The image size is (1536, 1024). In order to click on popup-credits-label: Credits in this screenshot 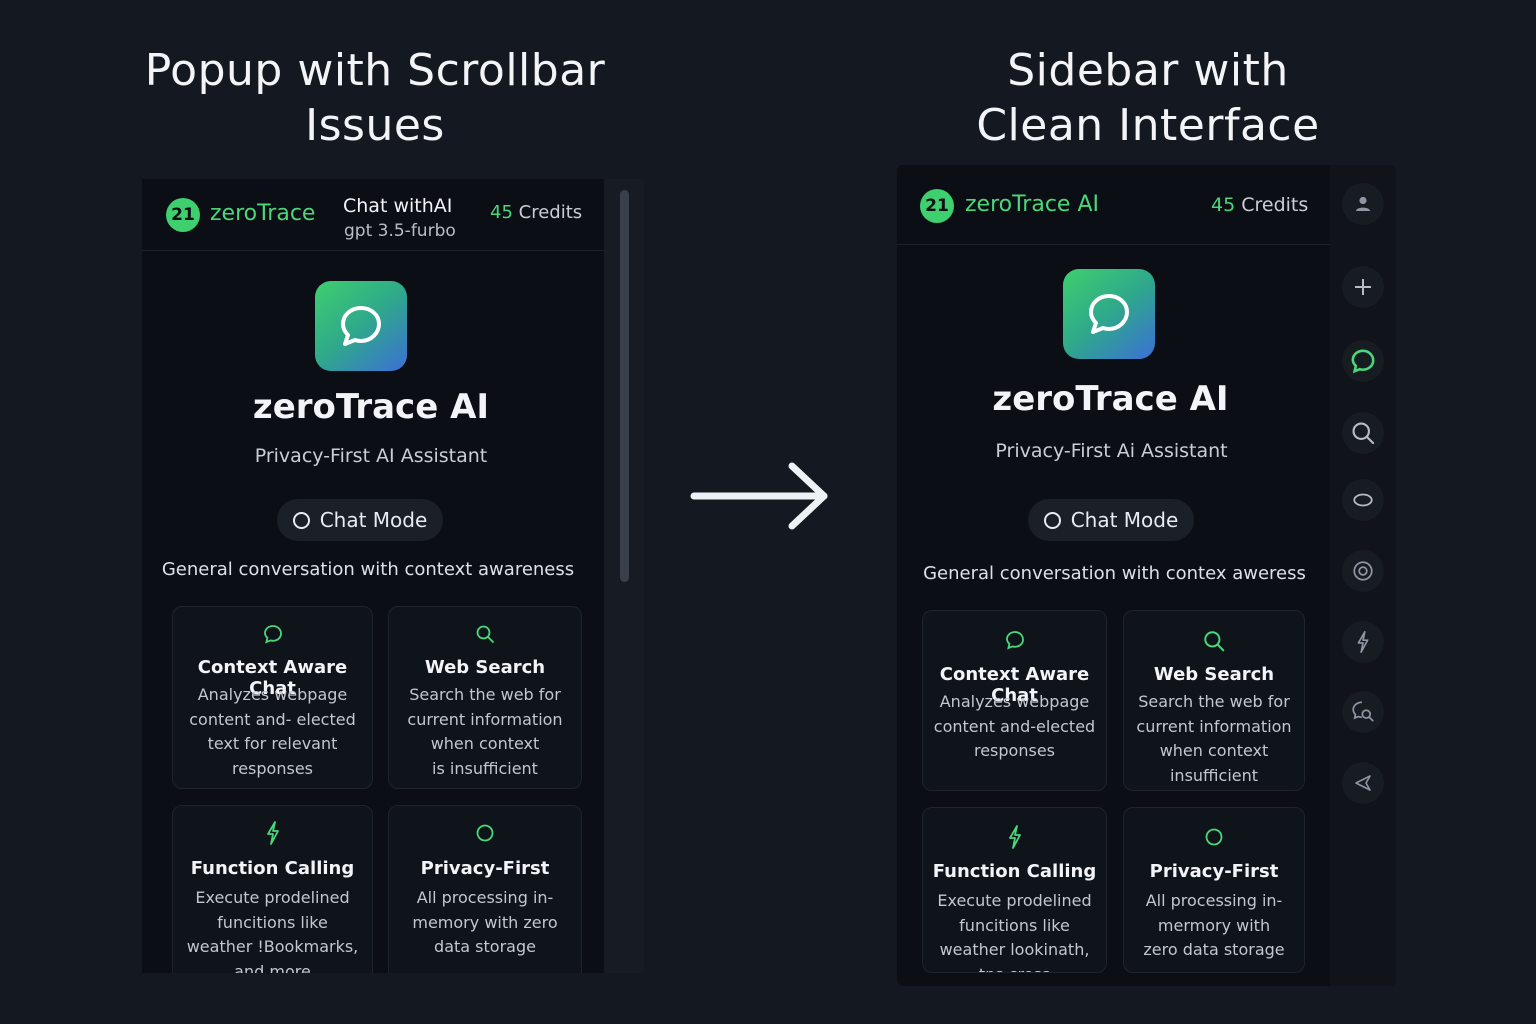, I will do `click(550, 212)`.